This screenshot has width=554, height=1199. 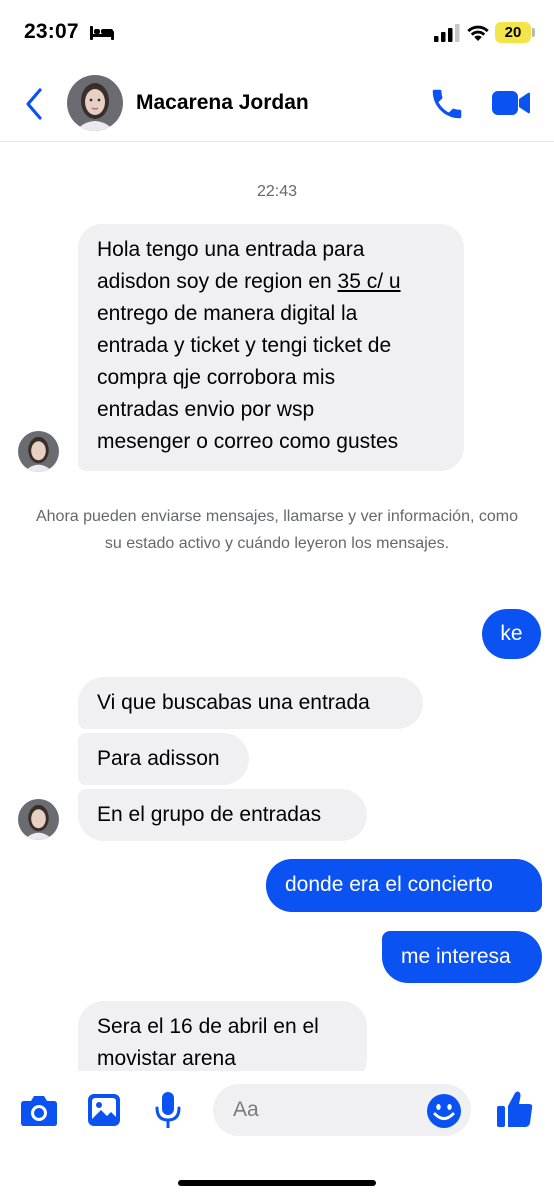 I want to click on status-time: 23:07, so click(x=51, y=31).